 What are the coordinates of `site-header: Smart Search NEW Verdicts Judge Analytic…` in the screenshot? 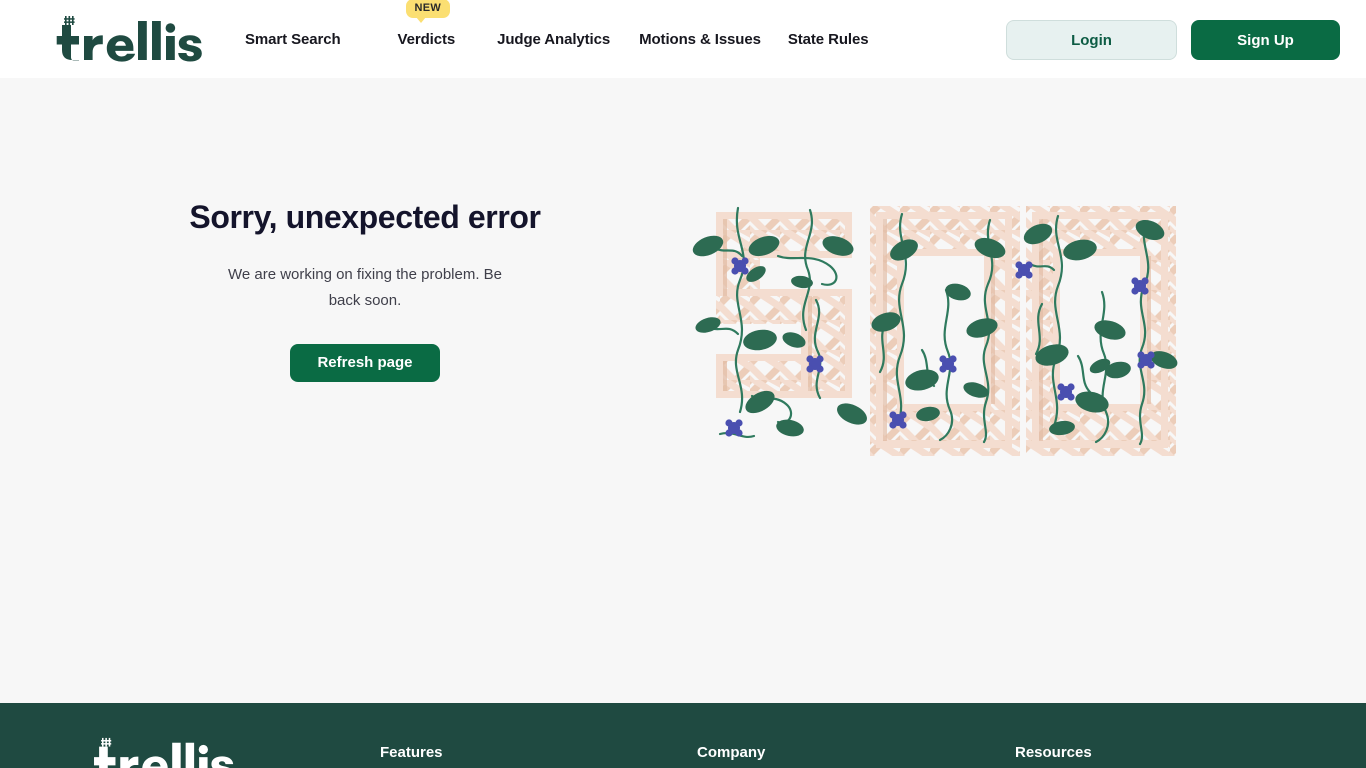 It's located at (683, 39).